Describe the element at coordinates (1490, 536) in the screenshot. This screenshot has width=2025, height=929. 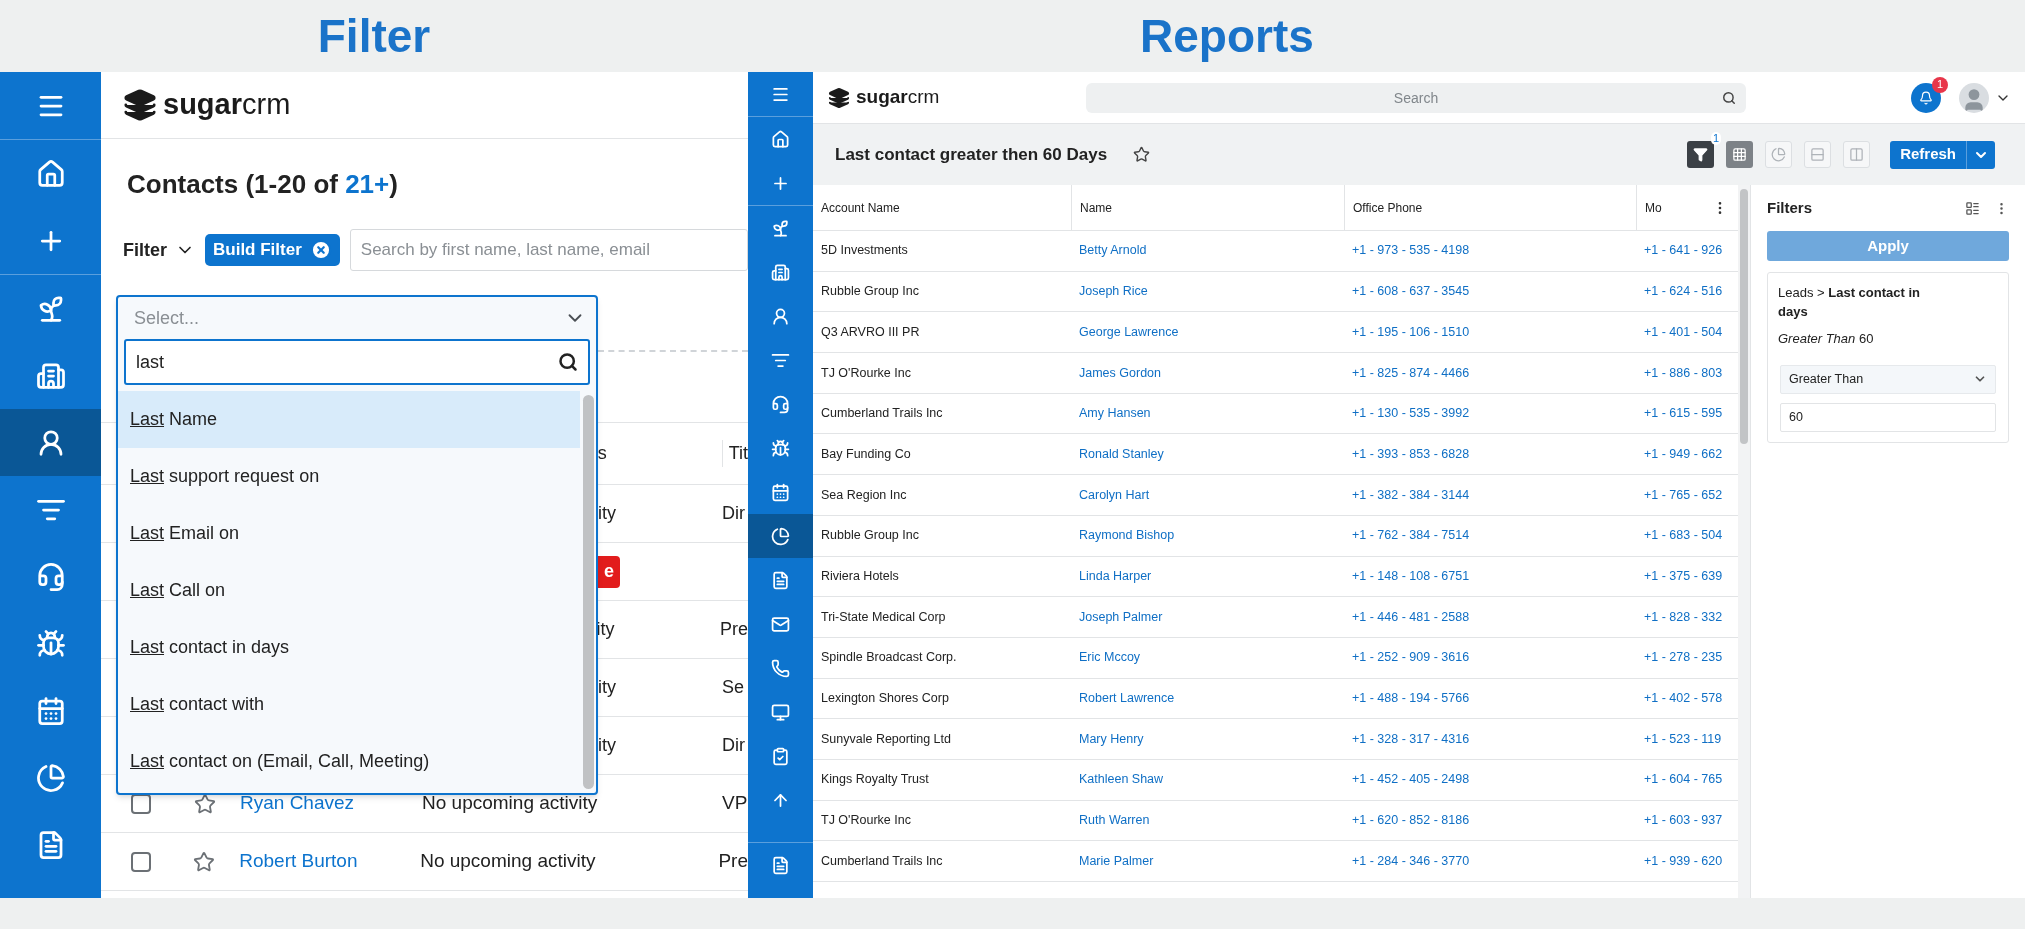
I see `phone-link: +1 - 762 - 384 - 7514` at that location.